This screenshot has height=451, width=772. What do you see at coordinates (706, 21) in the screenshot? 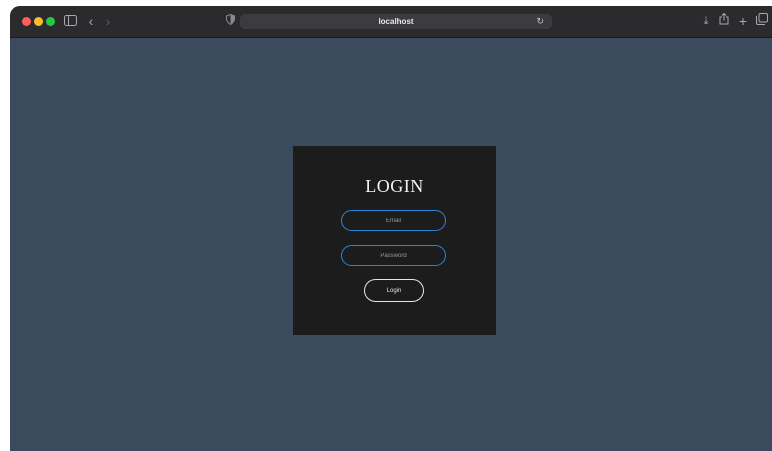
I see `download-icon: ⤓` at bounding box center [706, 21].